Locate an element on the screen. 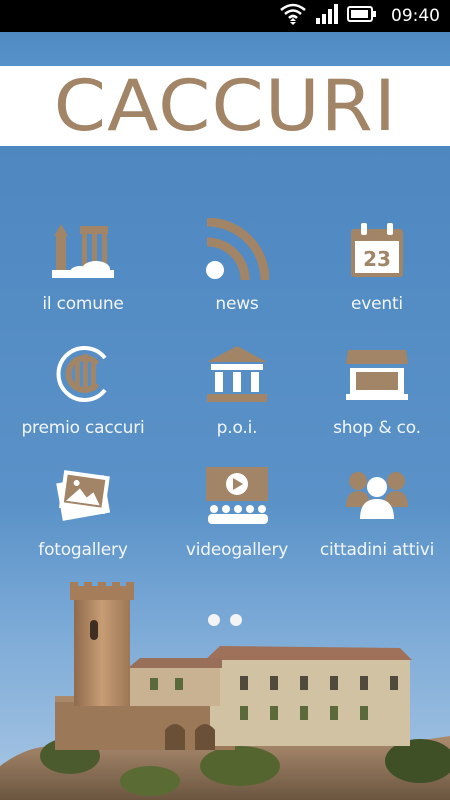 This screenshot has width=450, height=800. tile-label: premio caccuri is located at coordinates (83, 428).